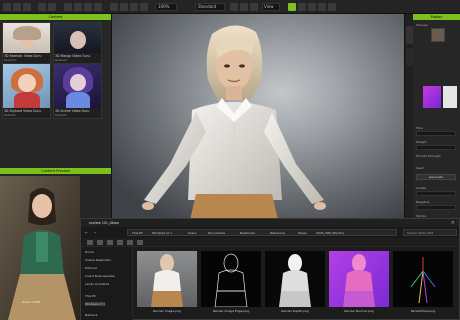 The width and height of the screenshot is (460, 320). I want to click on row-label: Negative, so click(423, 202).